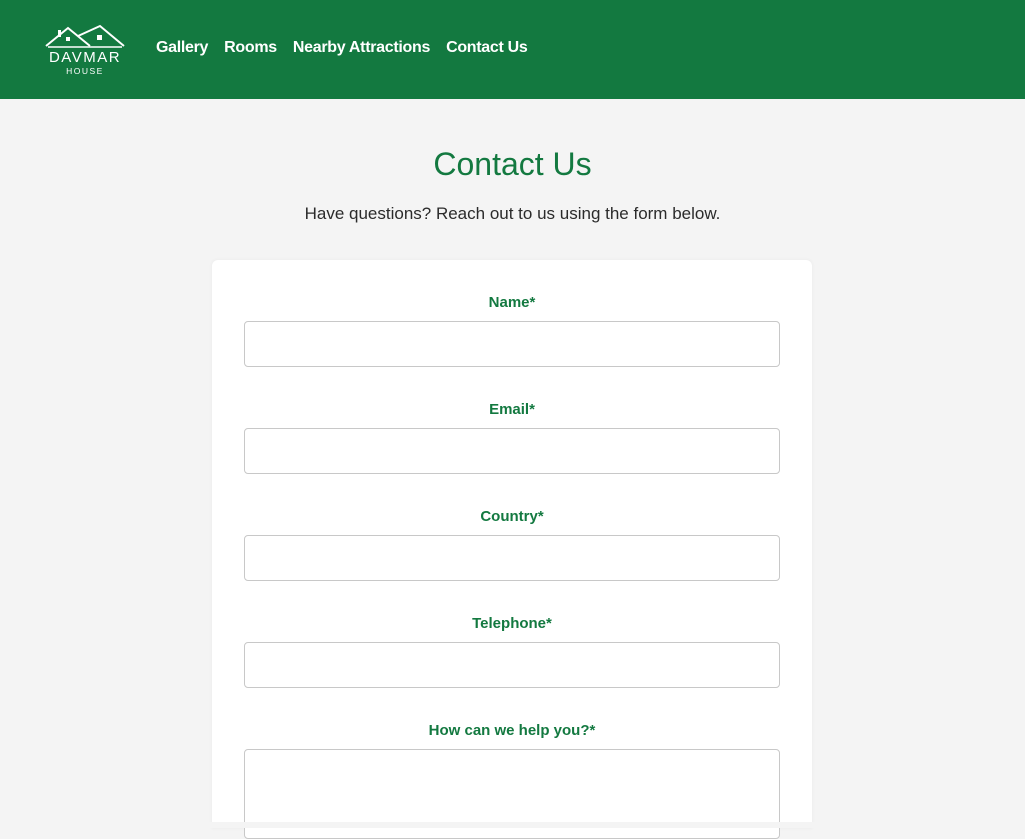 This screenshot has width=1025, height=839. I want to click on email-label: Email*, so click(512, 409).